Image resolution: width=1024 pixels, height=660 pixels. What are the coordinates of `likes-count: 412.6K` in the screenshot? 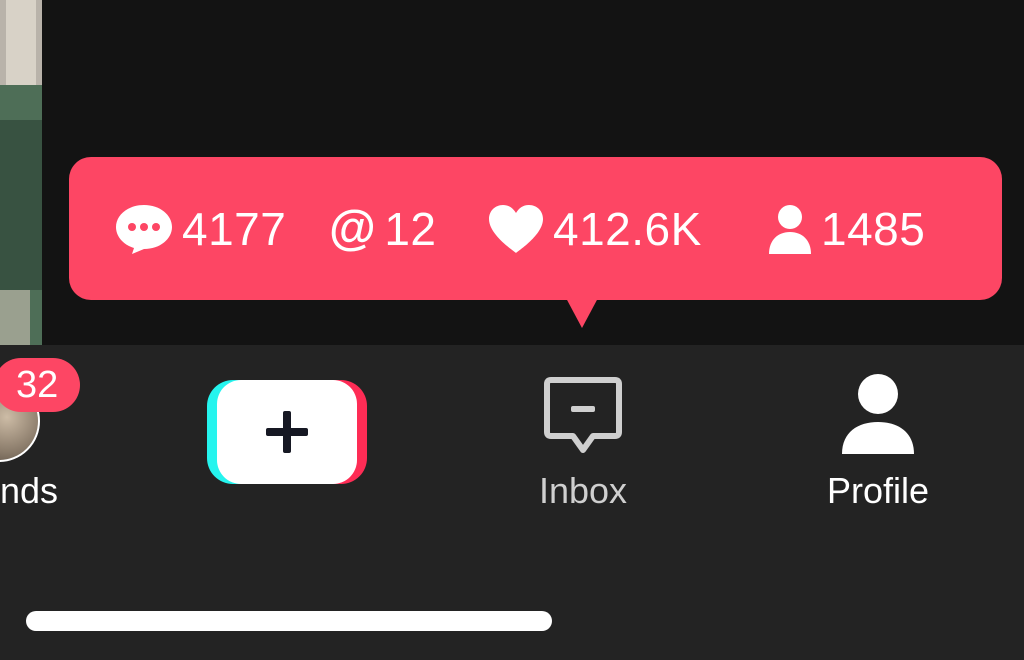 It's located at (627, 228).